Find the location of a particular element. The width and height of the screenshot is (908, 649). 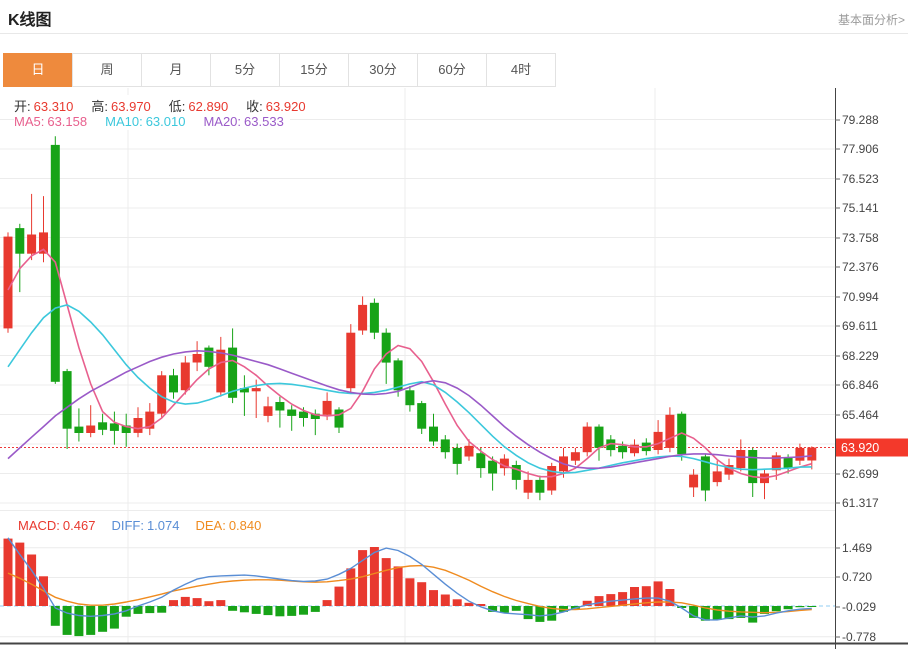

tab-month: 月 is located at coordinates (176, 70).